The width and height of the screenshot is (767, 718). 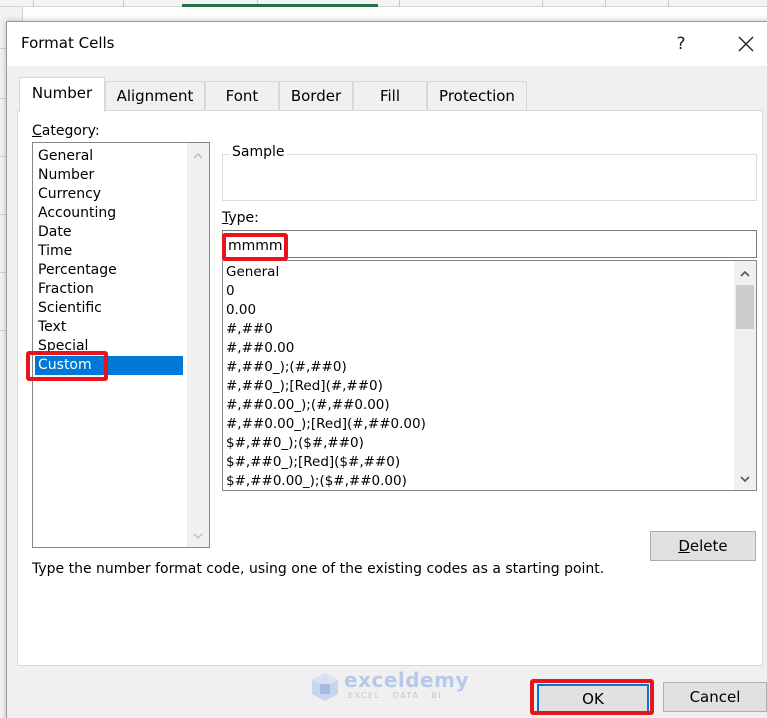 I want to click on format-code-item: $#,##0.00_);($#,##0.00), so click(x=316, y=481).